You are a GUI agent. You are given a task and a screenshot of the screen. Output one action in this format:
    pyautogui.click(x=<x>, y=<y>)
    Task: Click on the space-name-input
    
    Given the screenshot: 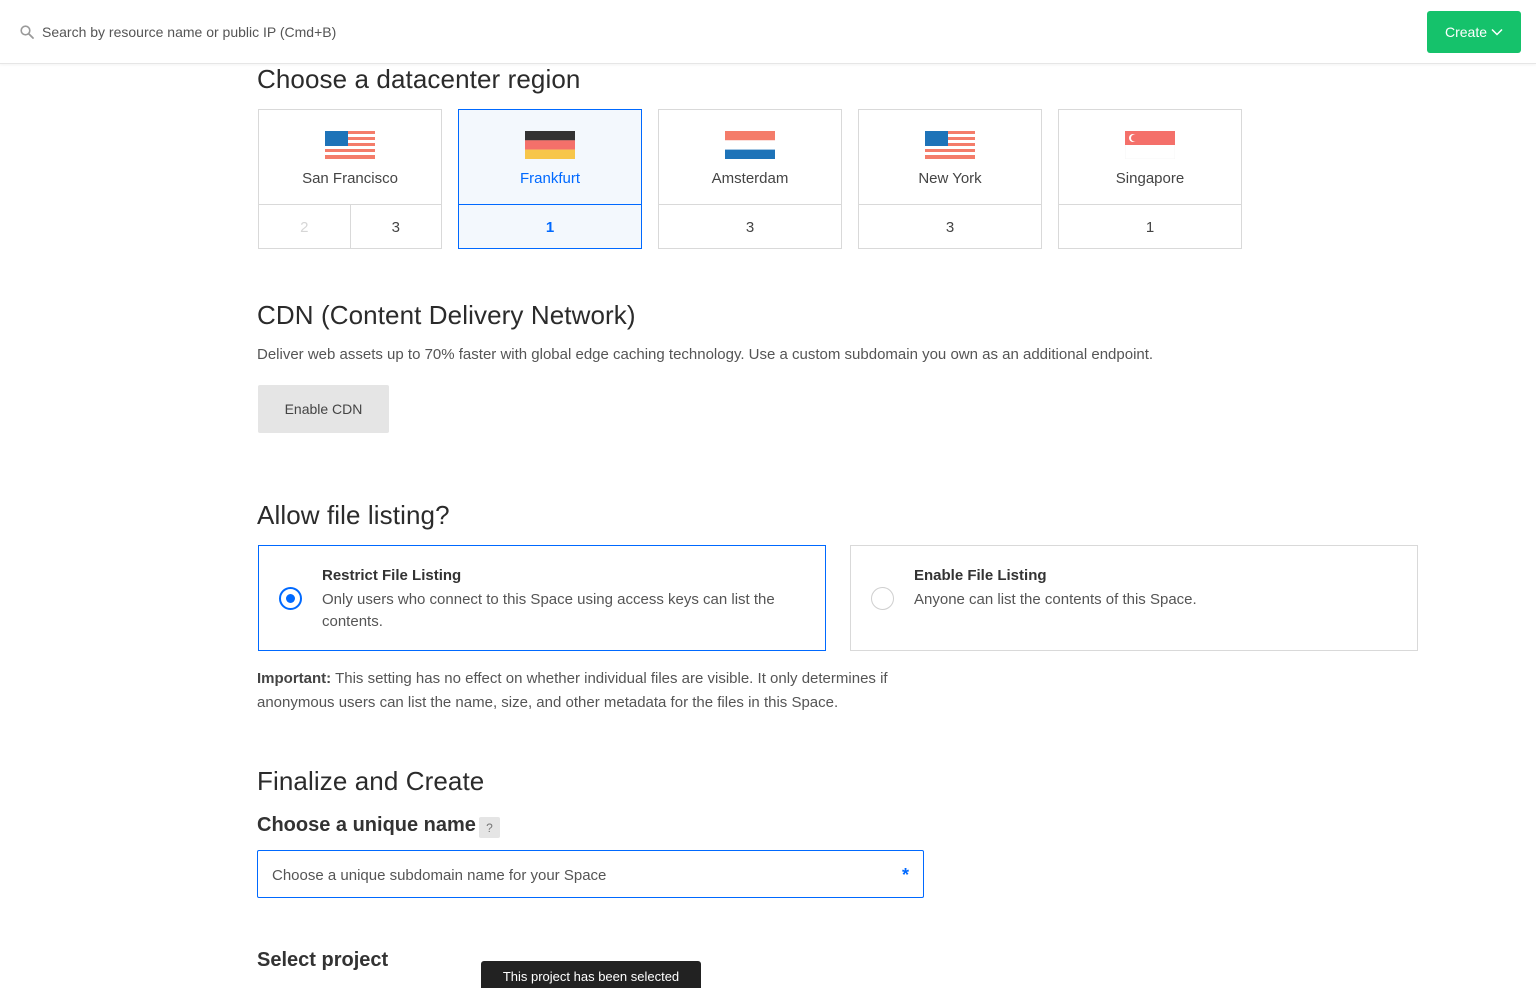 What is the action you would take?
    pyautogui.click(x=577, y=875)
    